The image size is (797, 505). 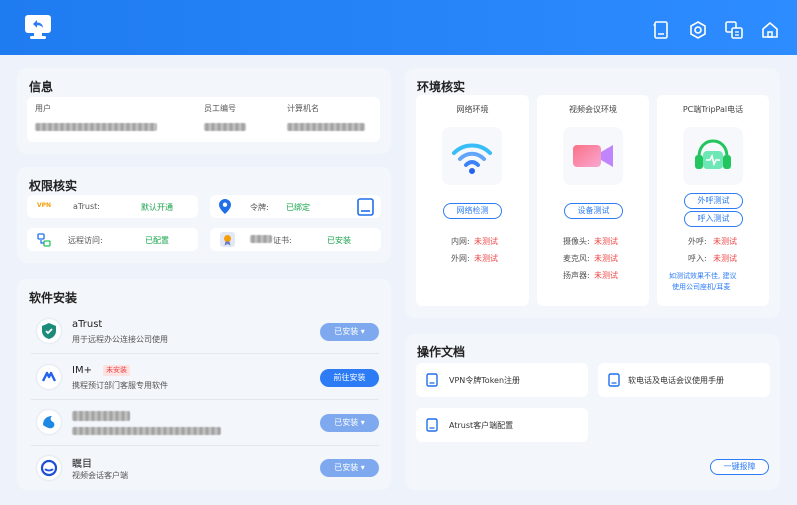 I want to click on atrust-status: 默认开通, so click(x=157, y=207).